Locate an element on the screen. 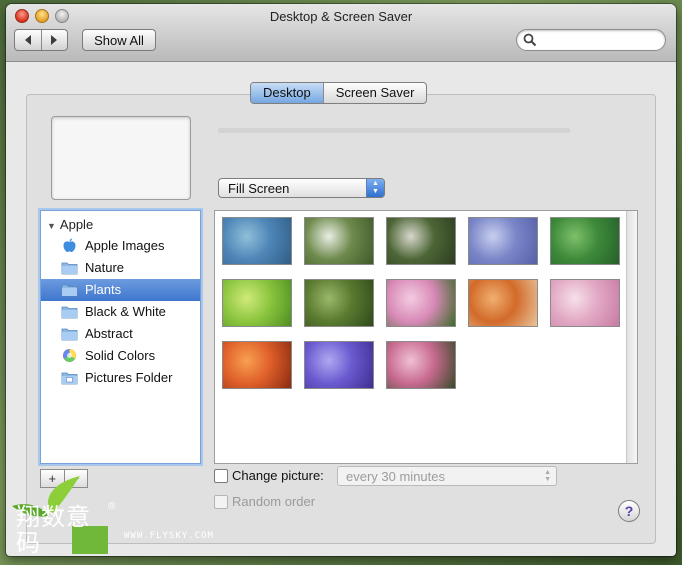 The height and width of the screenshot is (565, 682). thumbnail-scrollbar is located at coordinates (631, 337).